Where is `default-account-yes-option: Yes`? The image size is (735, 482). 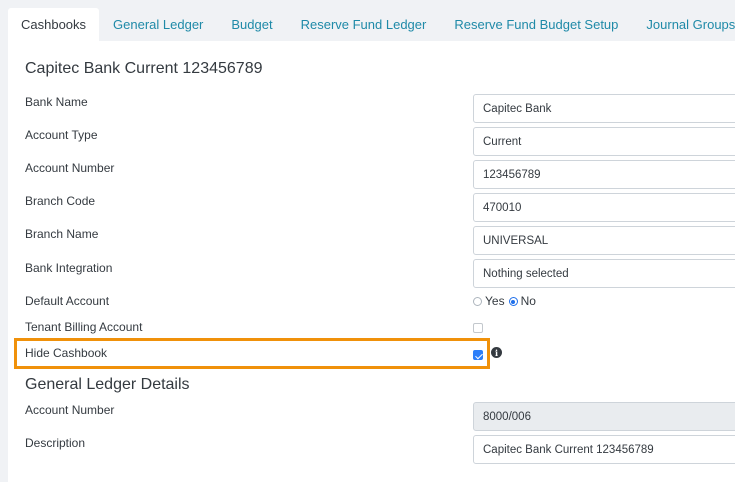 default-account-yes-option: Yes is located at coordinates (489, 301).